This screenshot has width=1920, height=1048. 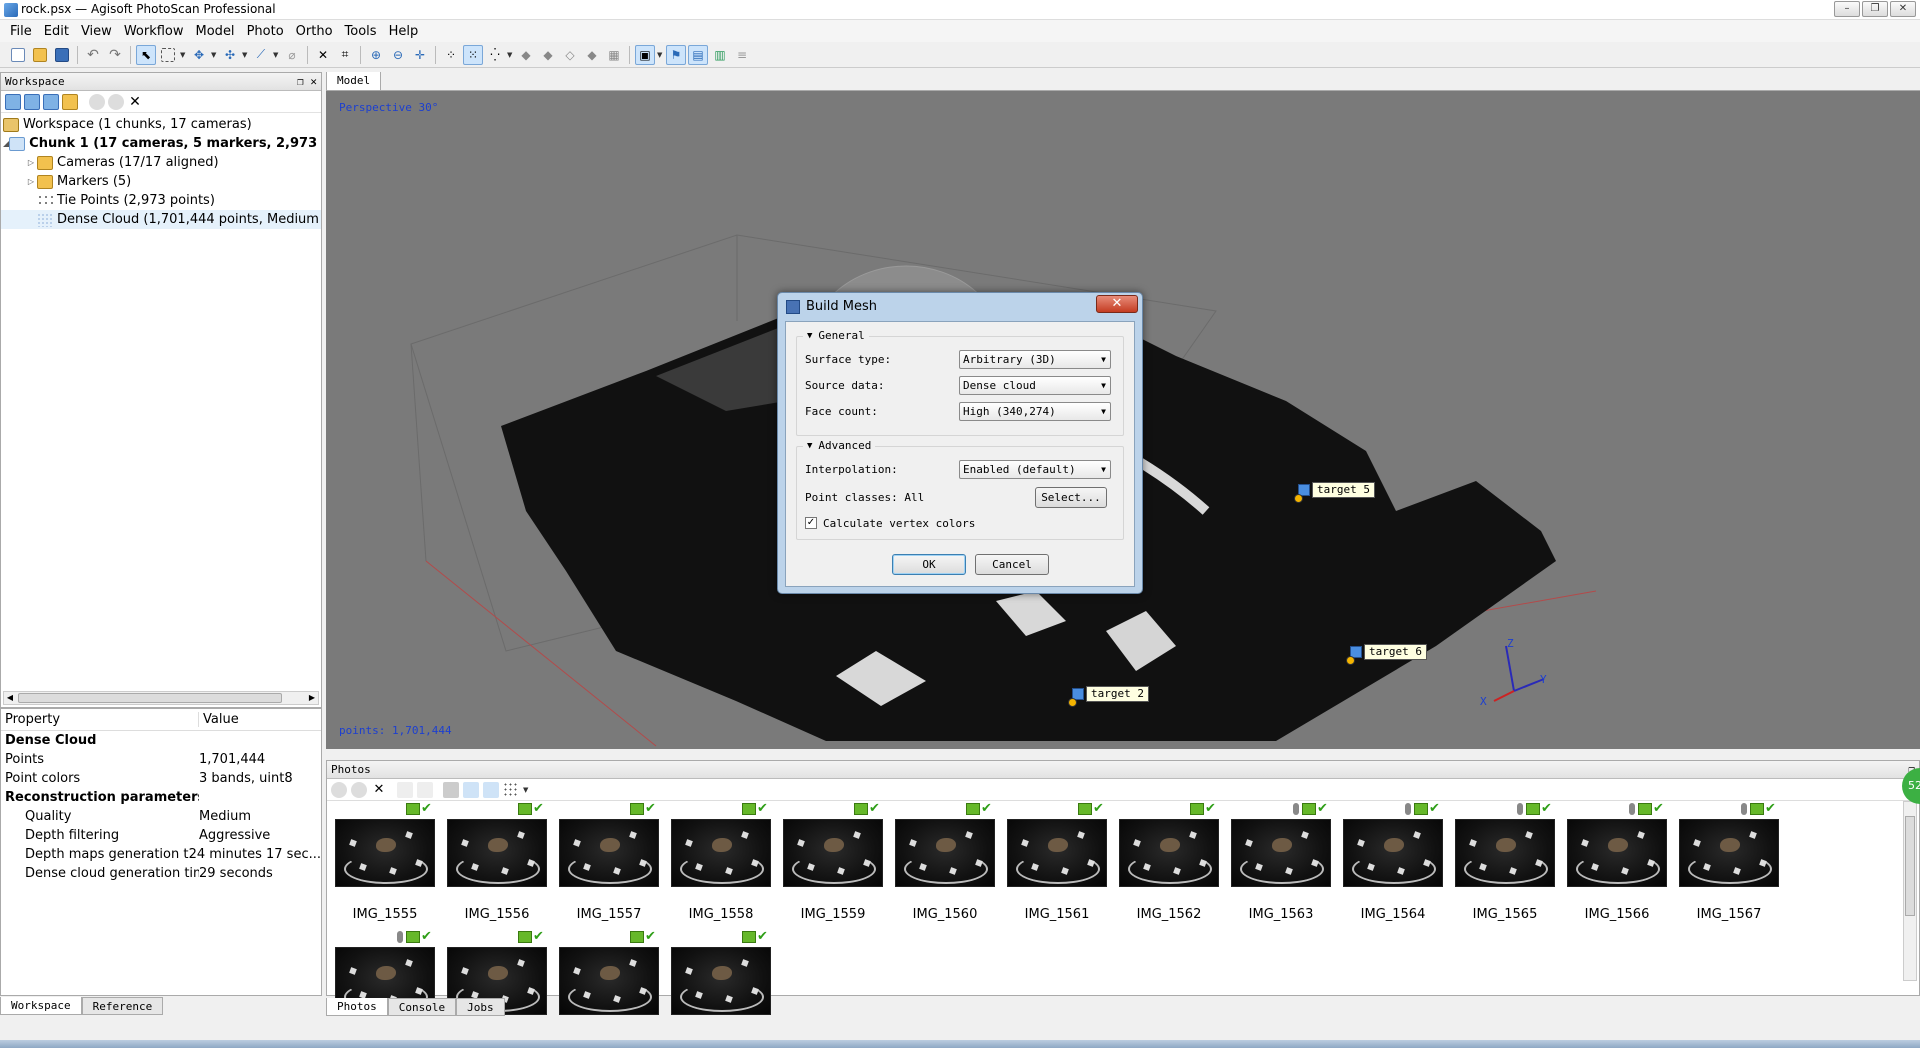 I want to click on value-column-header: Value, so click(x=219, y=719).